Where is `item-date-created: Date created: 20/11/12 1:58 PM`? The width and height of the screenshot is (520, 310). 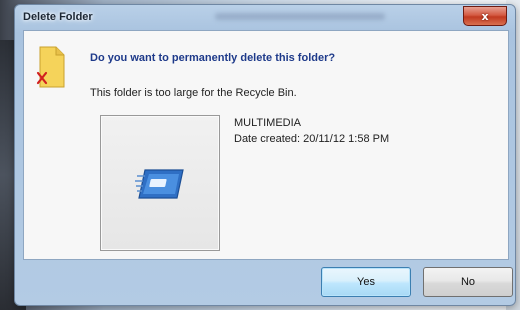
item-date-created: Date created: 20/11/12 1:58 PM is located at coordinates (312, 139).